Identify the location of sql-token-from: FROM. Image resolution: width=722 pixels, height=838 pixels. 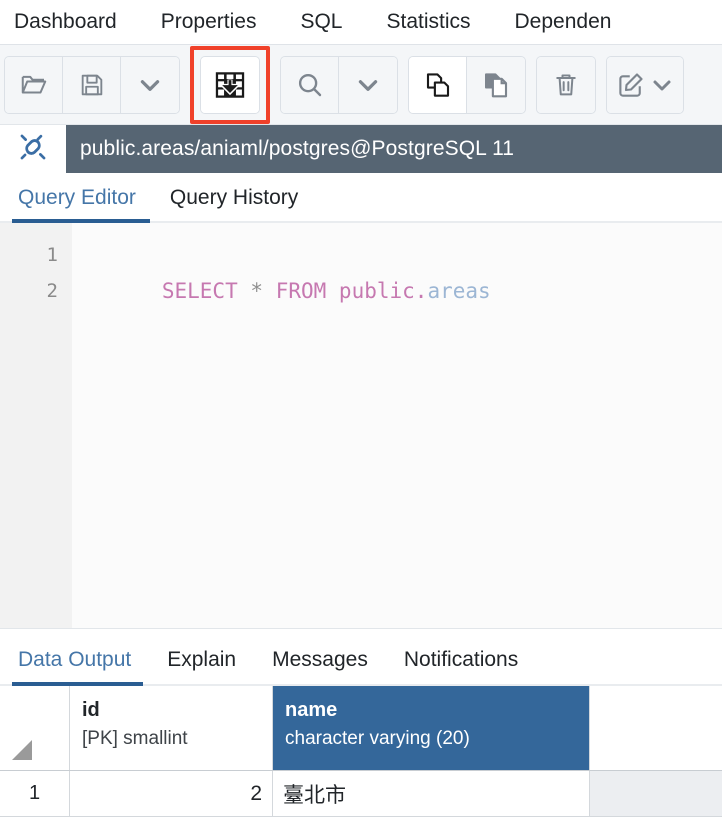
(301, 291).